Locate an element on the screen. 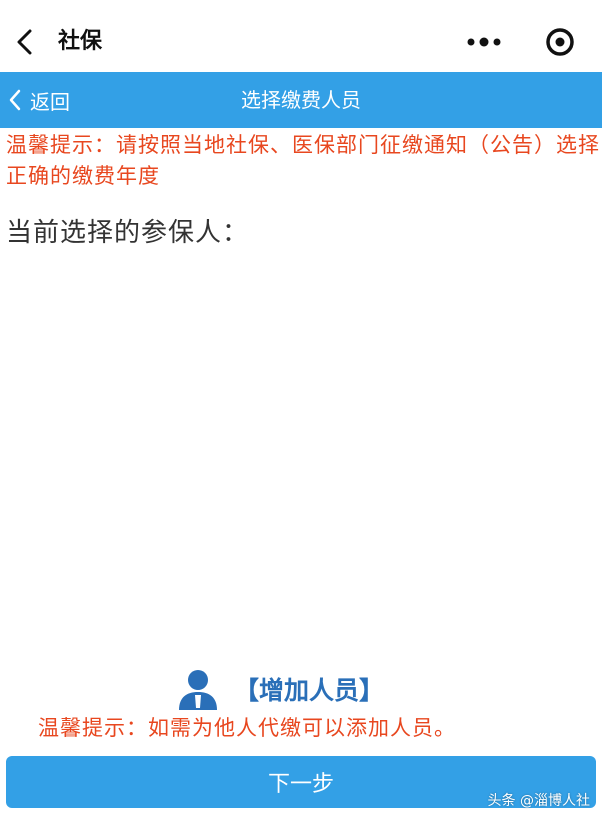 The height and width of the screenshot is (820, 602). page-header: 返回 选择缴费人员 is located at coordinates (301, 100).